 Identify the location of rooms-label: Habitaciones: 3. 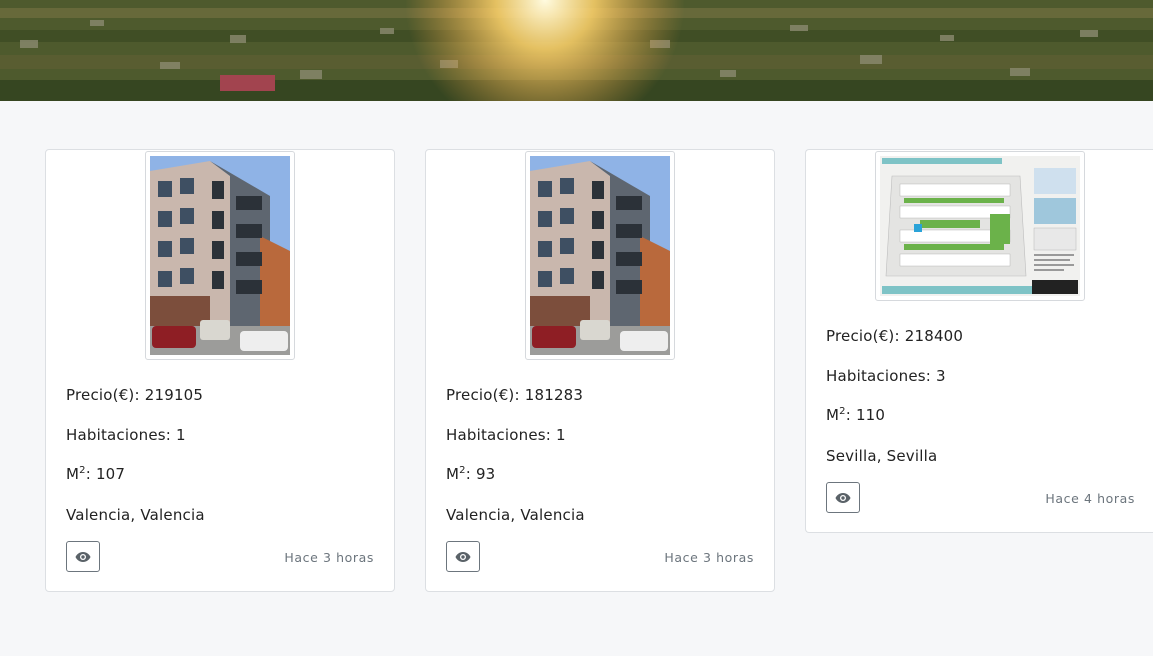
(886, 376).